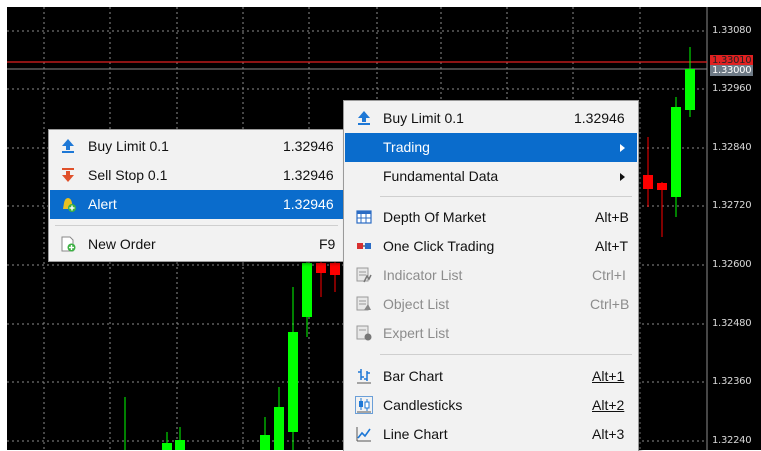 This screenshot has width=761, height=451. Describe the element at coordinates (732, 70) in the screenshot. I see `bid-price-box: 1.33000` at that location.